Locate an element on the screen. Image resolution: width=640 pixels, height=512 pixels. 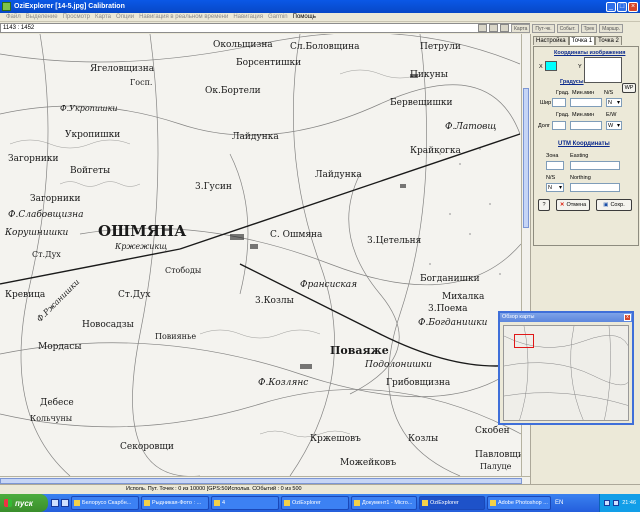
cancel-label: Отмена is located at coordinates (576, 205).